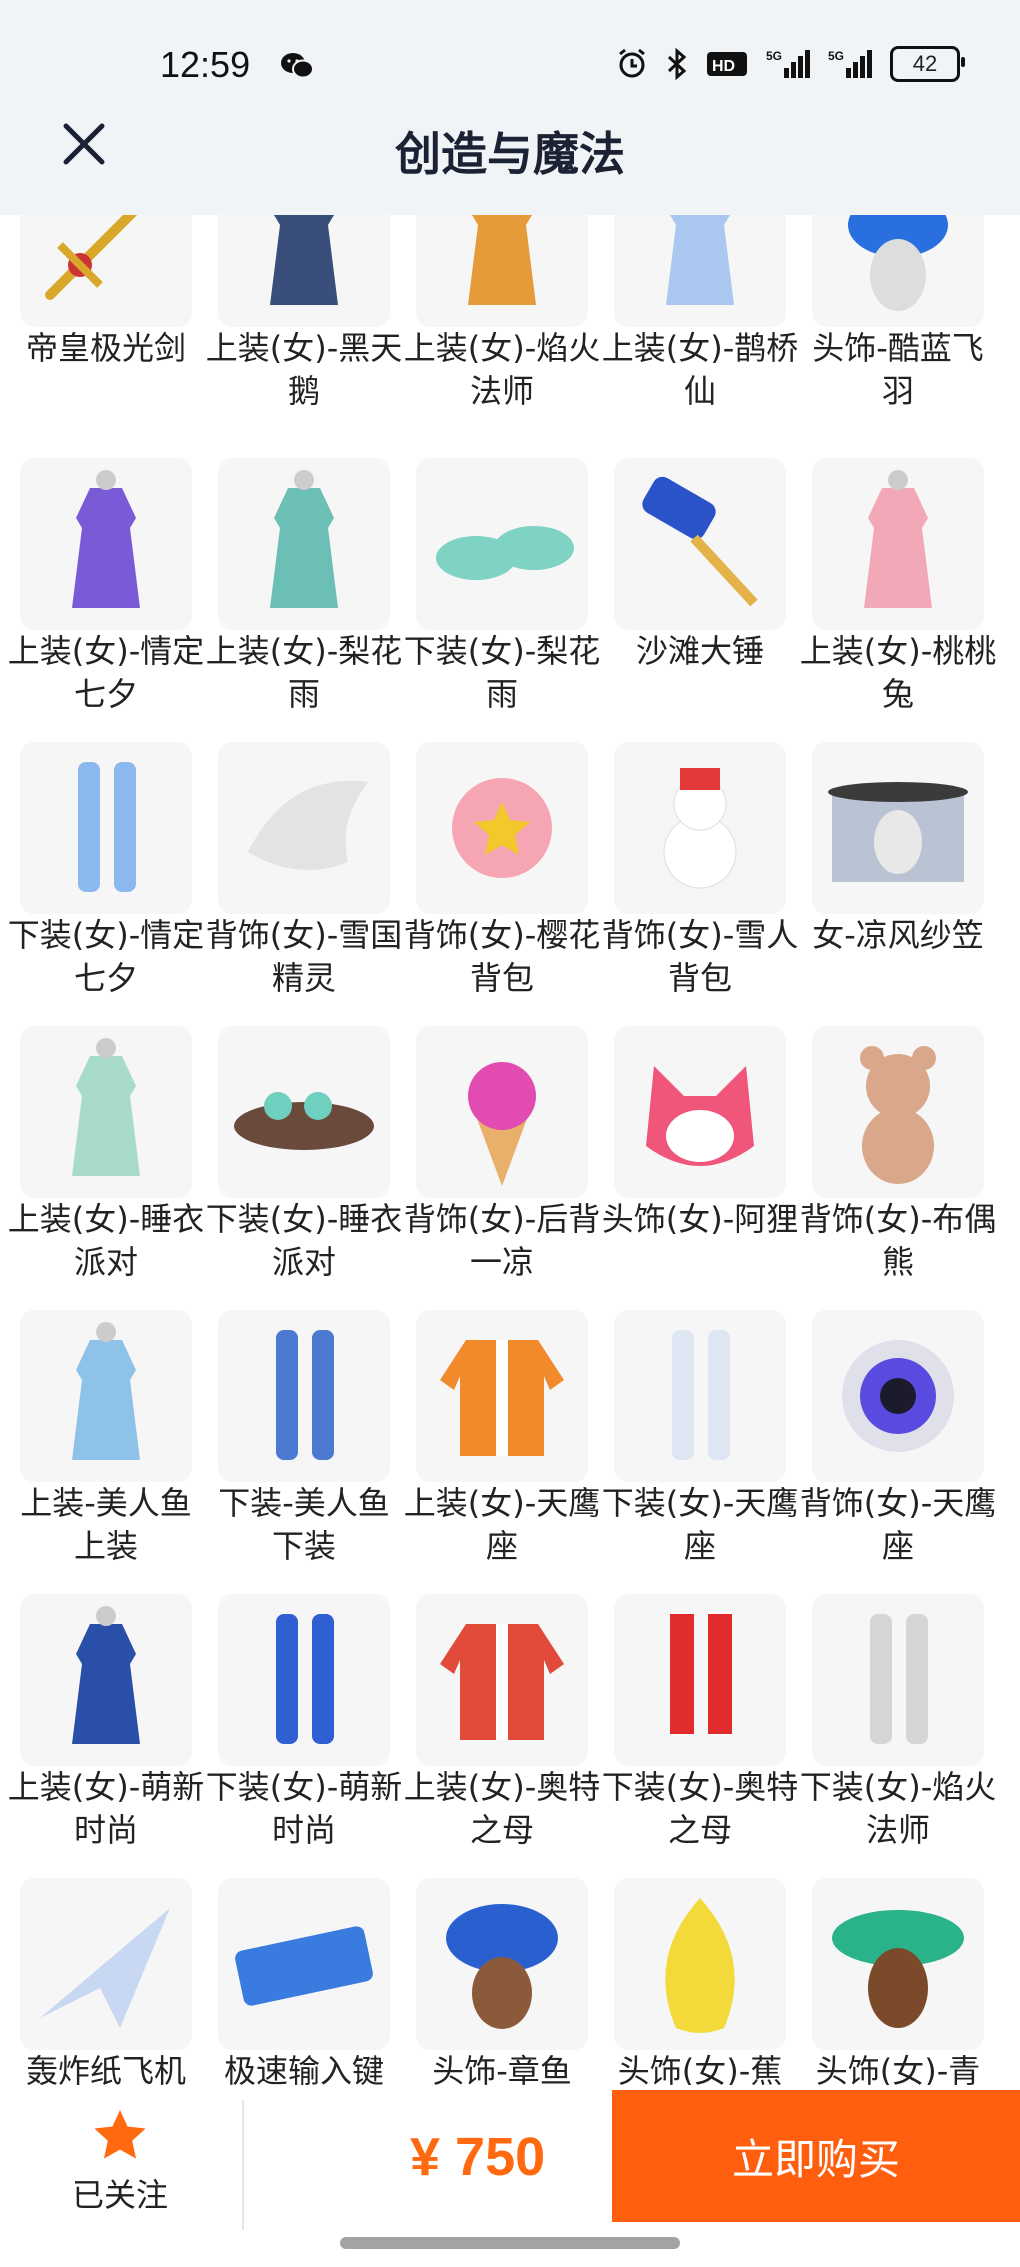 The image size is (1020, 2267). Describe the element at coordinates (836, 56) in the screenshot. I see `svg-text: 5G` at that location.